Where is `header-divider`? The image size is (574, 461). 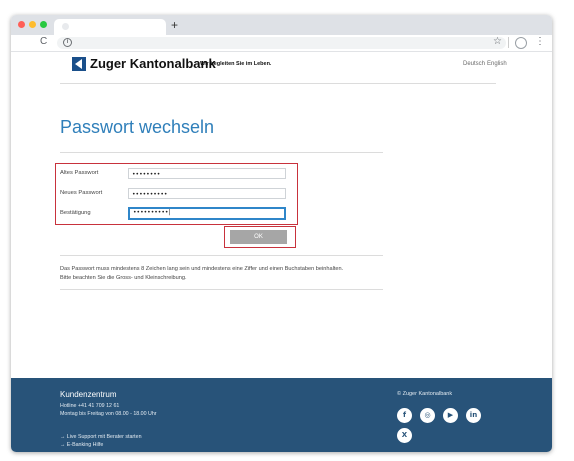
header-divider is located at coordinates (278, 83).